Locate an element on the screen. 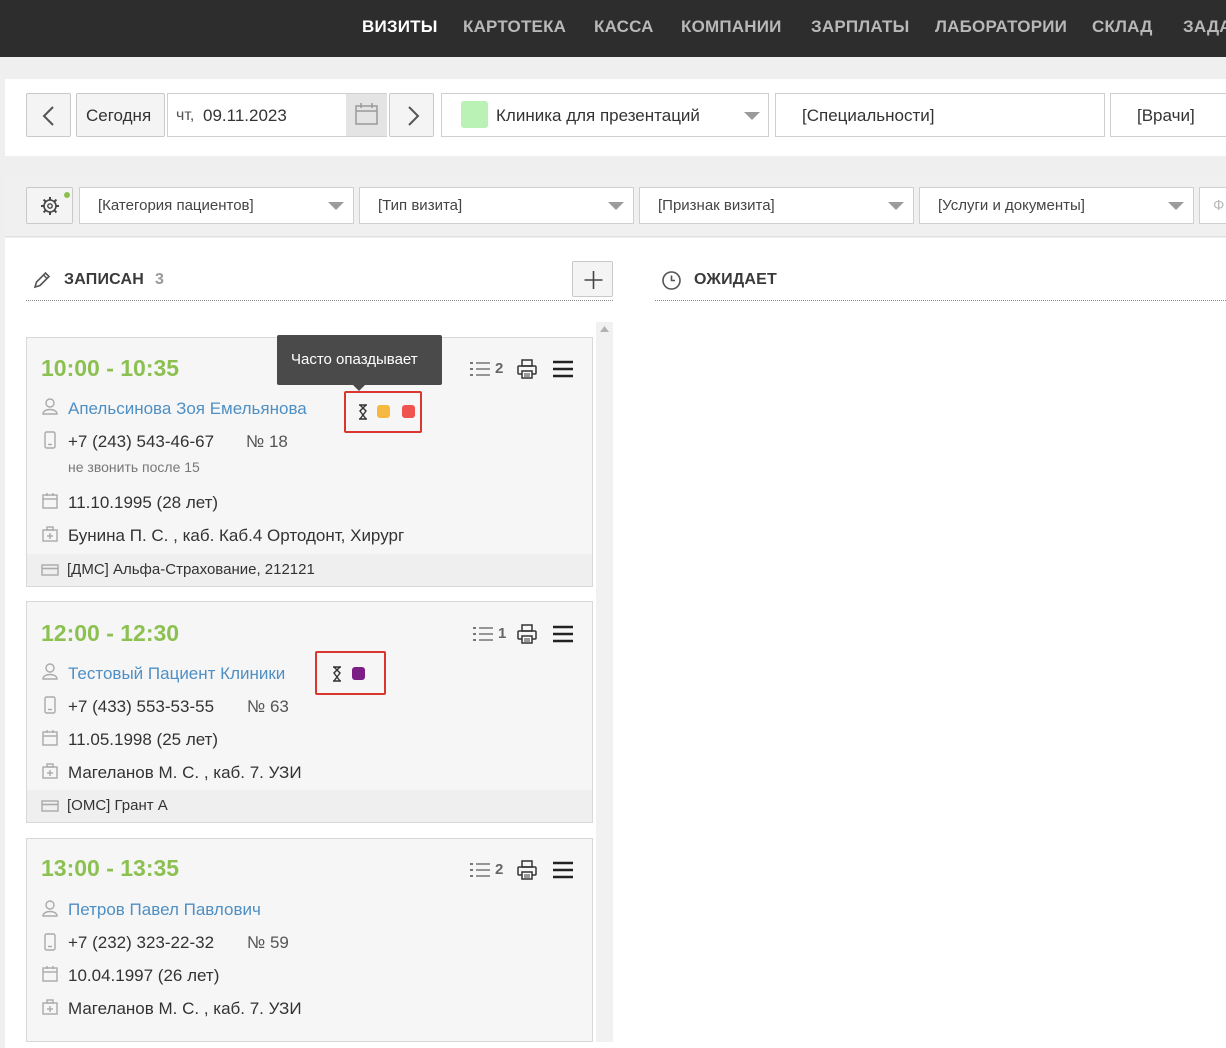 The image size is (1226, 1048). patient-birthdate: 11.05.1998 (25 лет) is located at coordinates (143, 739).